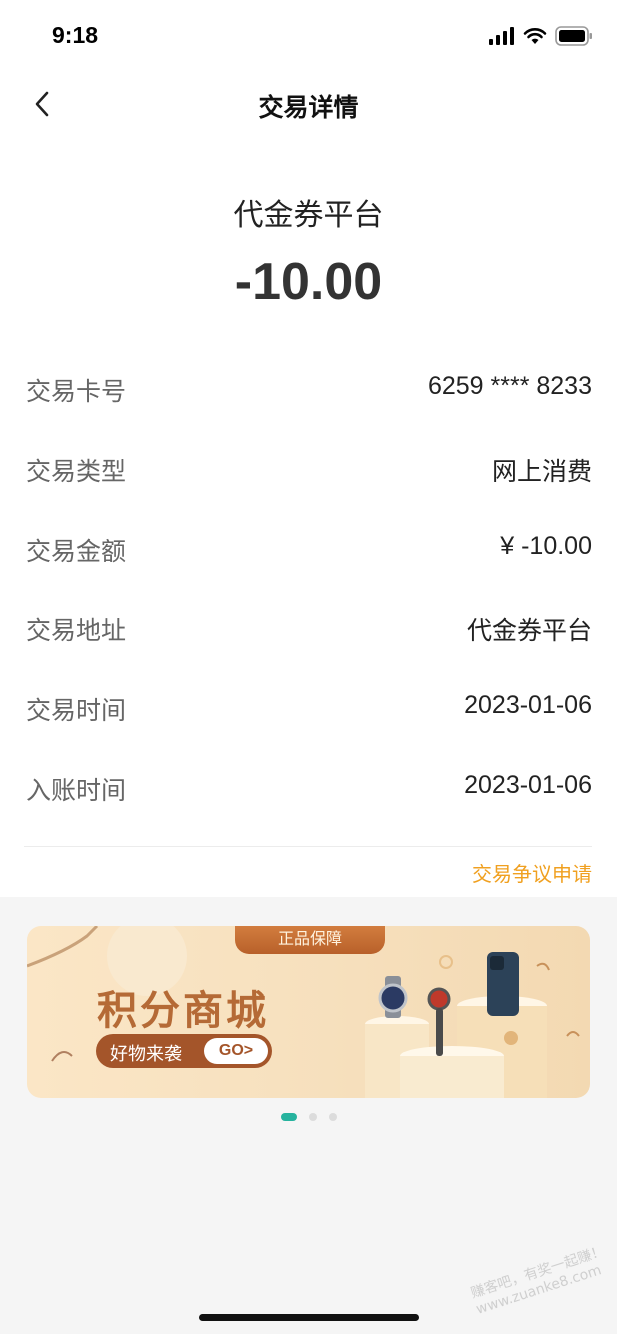 This screenshot has width=617, height=1334. What do you see at coordinates (76, 631) in the screenshot?
I see `detail-label: 交易地址` at bounding box center [76, 631].